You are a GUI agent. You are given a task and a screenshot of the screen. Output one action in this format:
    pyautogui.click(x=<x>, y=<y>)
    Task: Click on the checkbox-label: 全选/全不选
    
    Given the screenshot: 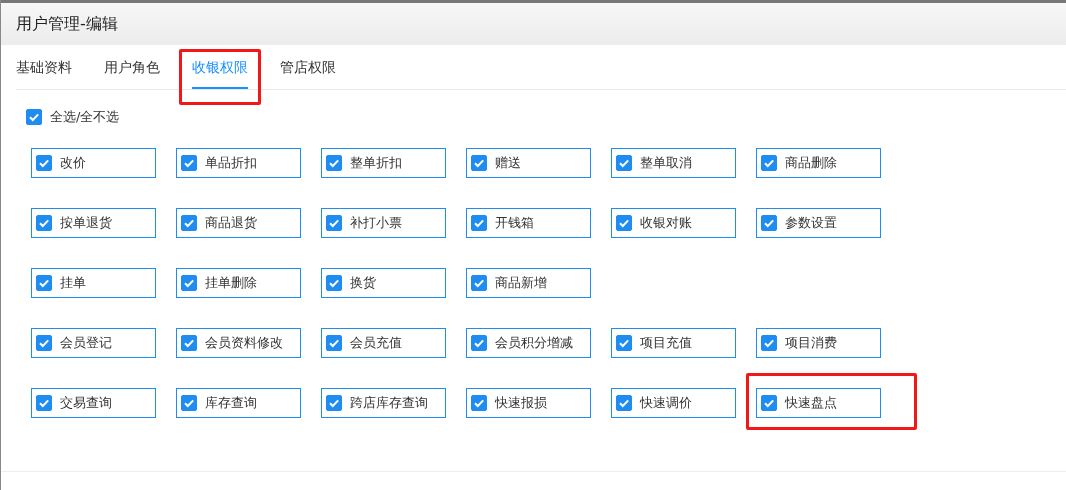 What is the action you would take?
    pyautogui.click(x=85, y=117)
    